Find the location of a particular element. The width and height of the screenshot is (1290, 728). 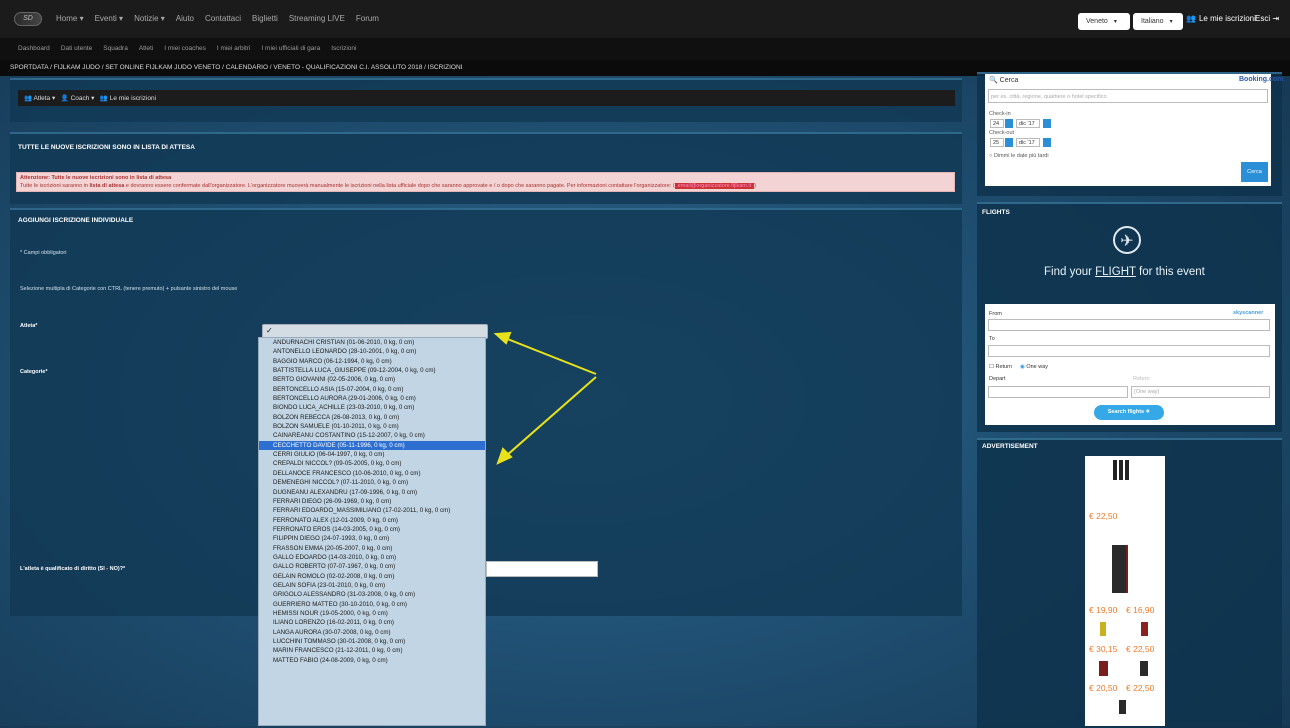

ad-price: € 16,90 is located at coordinates (1140, 610).